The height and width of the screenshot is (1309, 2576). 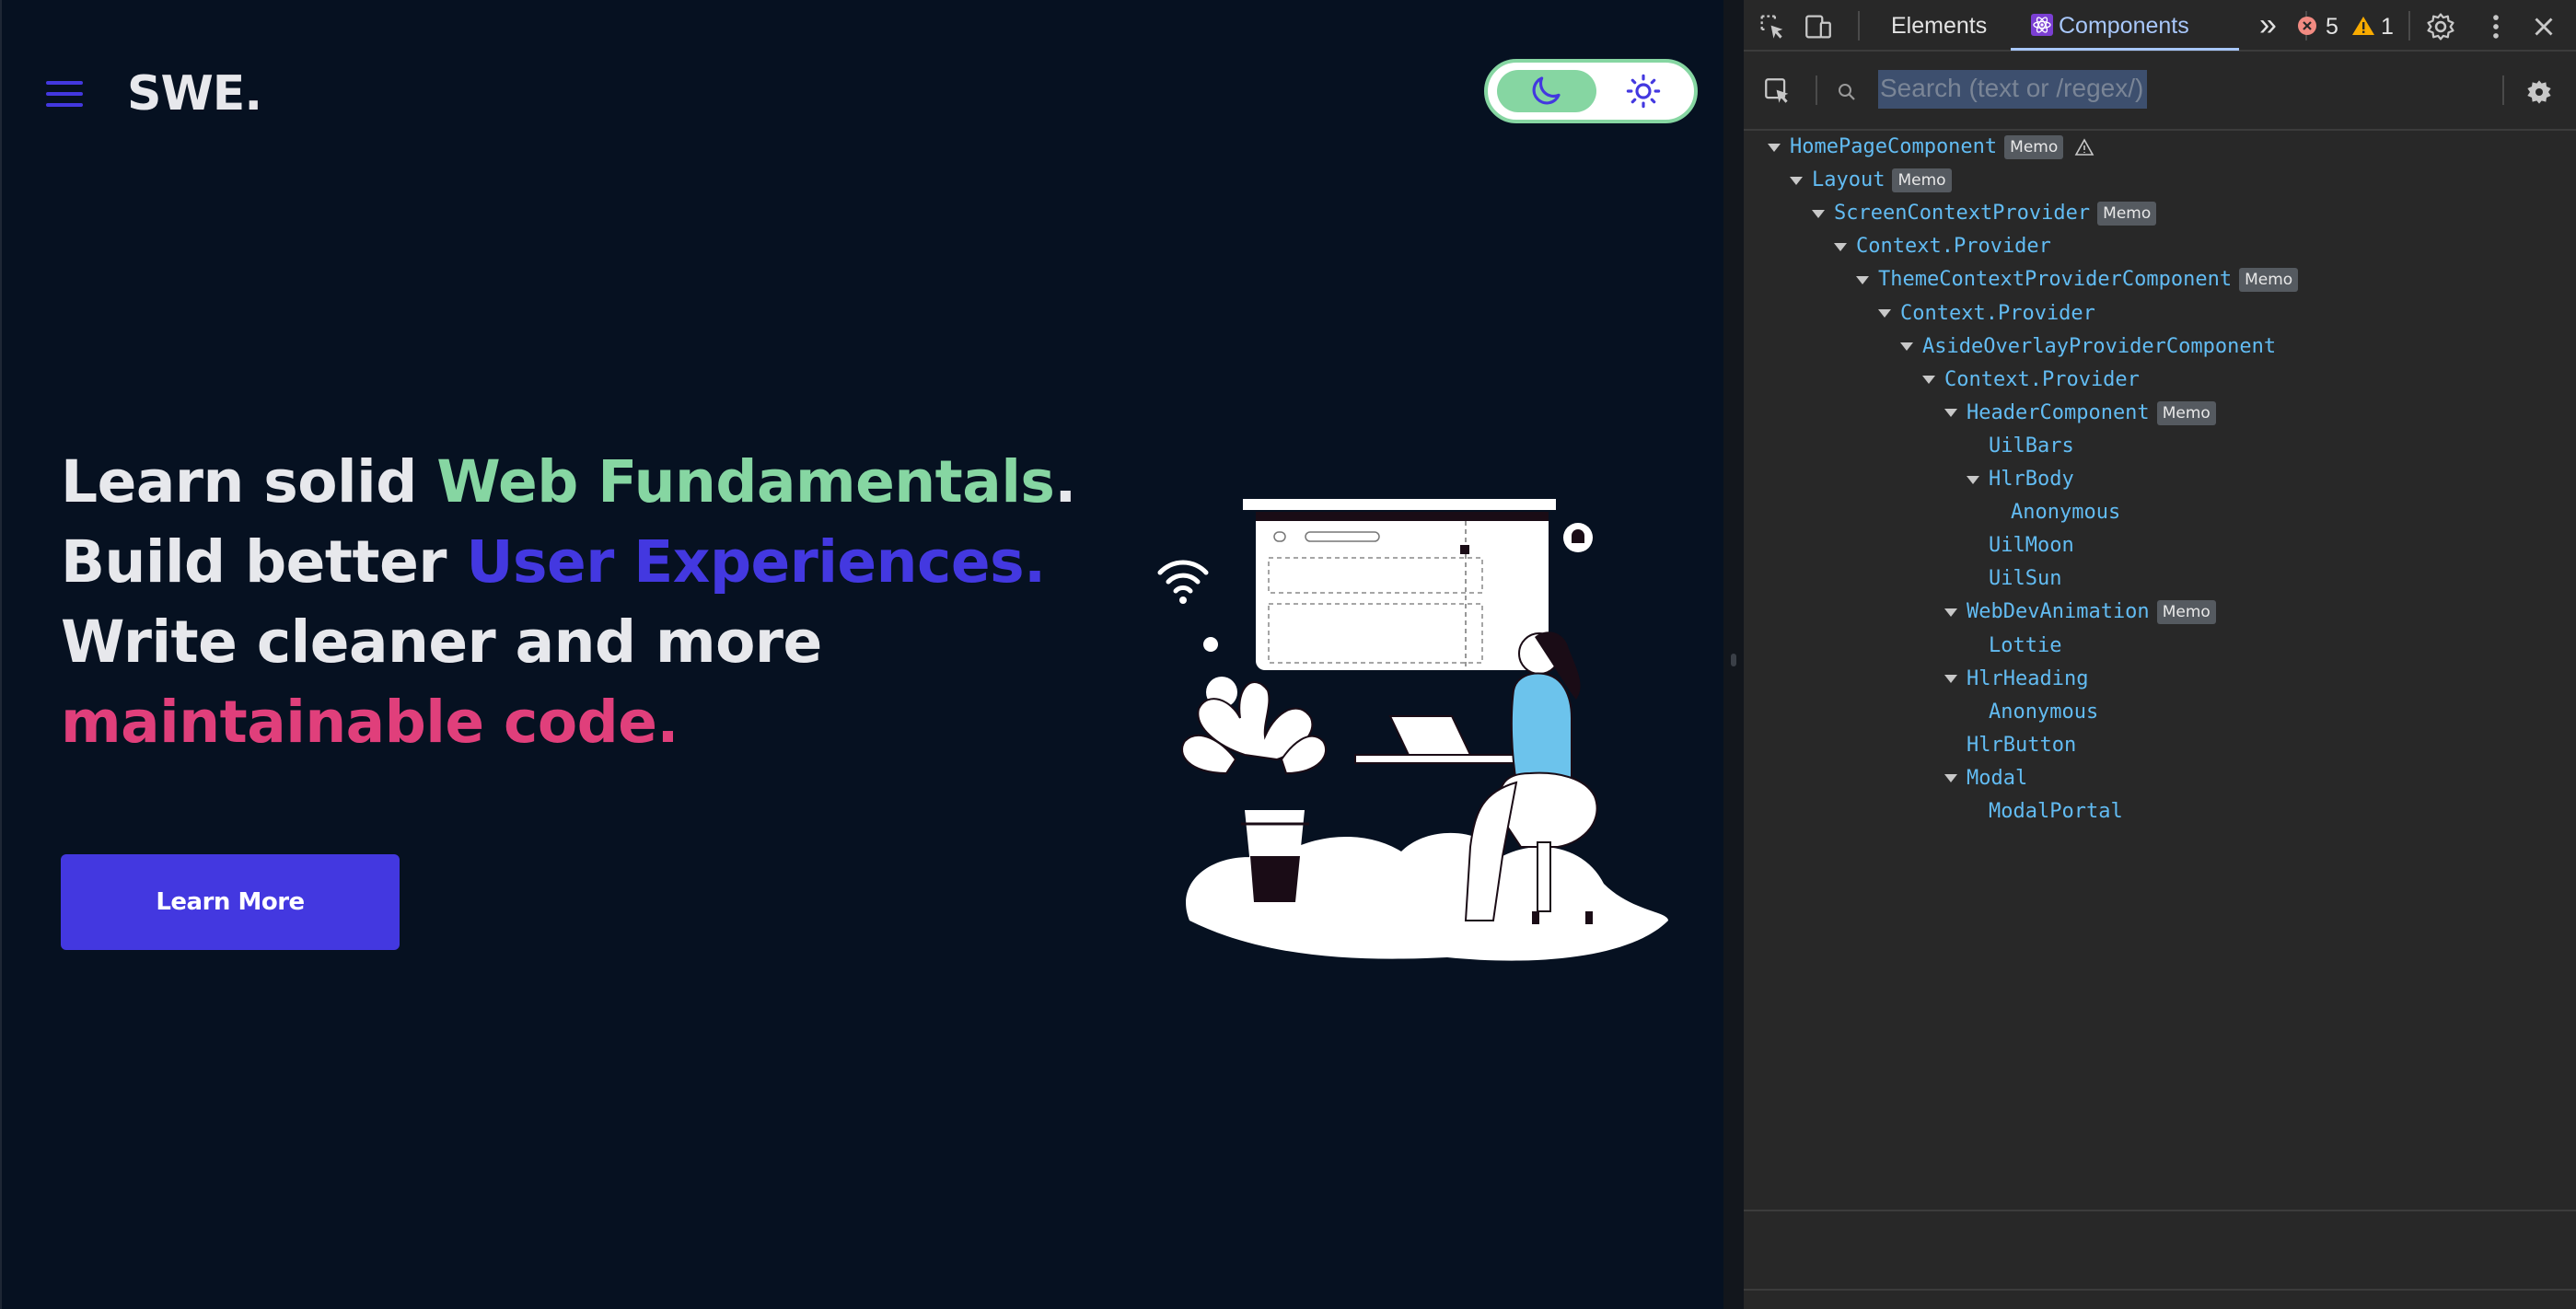 I want to click on react-logo-icon, so click(x=2042, y=25).